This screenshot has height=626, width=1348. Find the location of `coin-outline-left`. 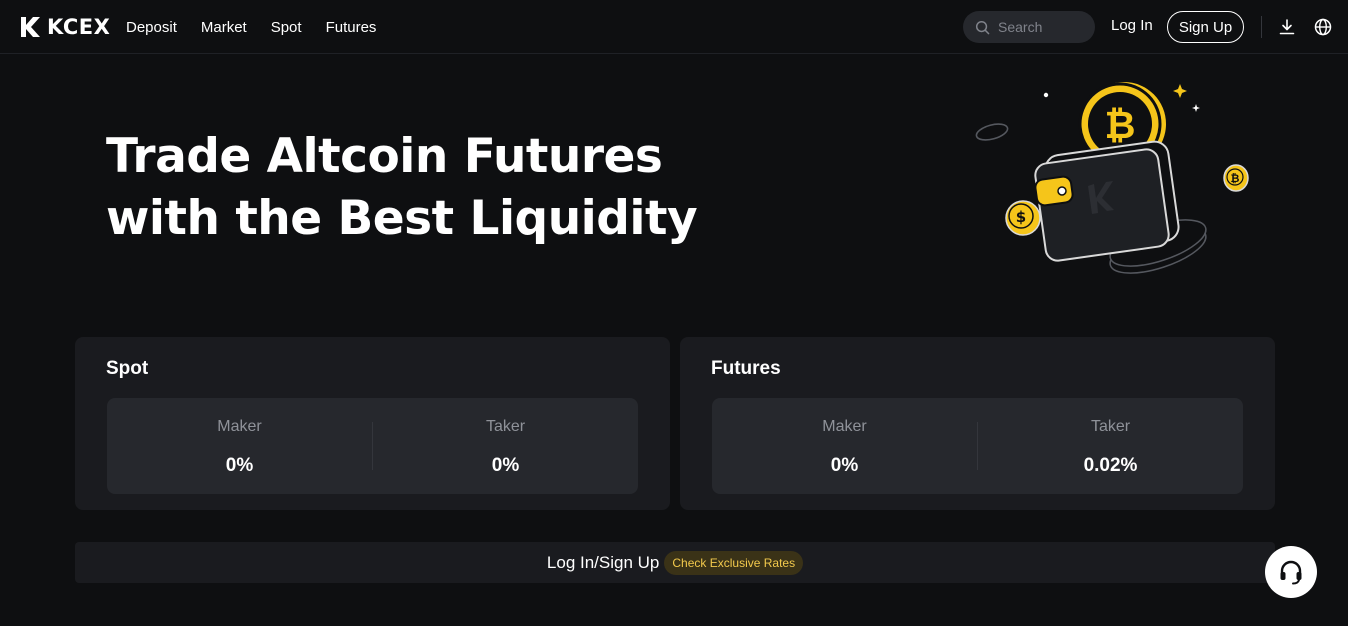

coin-outline-left is located at coordinates (992, 132).